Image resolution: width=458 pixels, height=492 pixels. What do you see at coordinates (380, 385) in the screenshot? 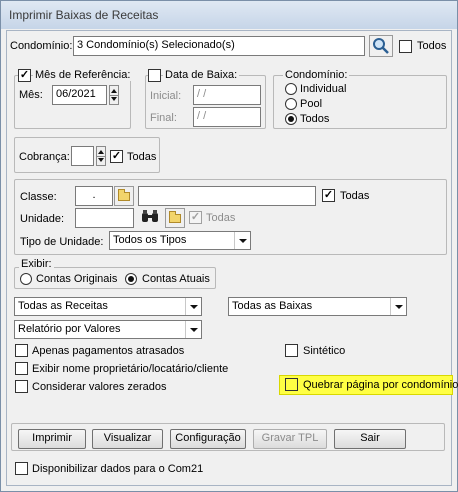
I see `quebrar-pagina-label: Quebrar página por condomínio` at bounding box center [380, 385].